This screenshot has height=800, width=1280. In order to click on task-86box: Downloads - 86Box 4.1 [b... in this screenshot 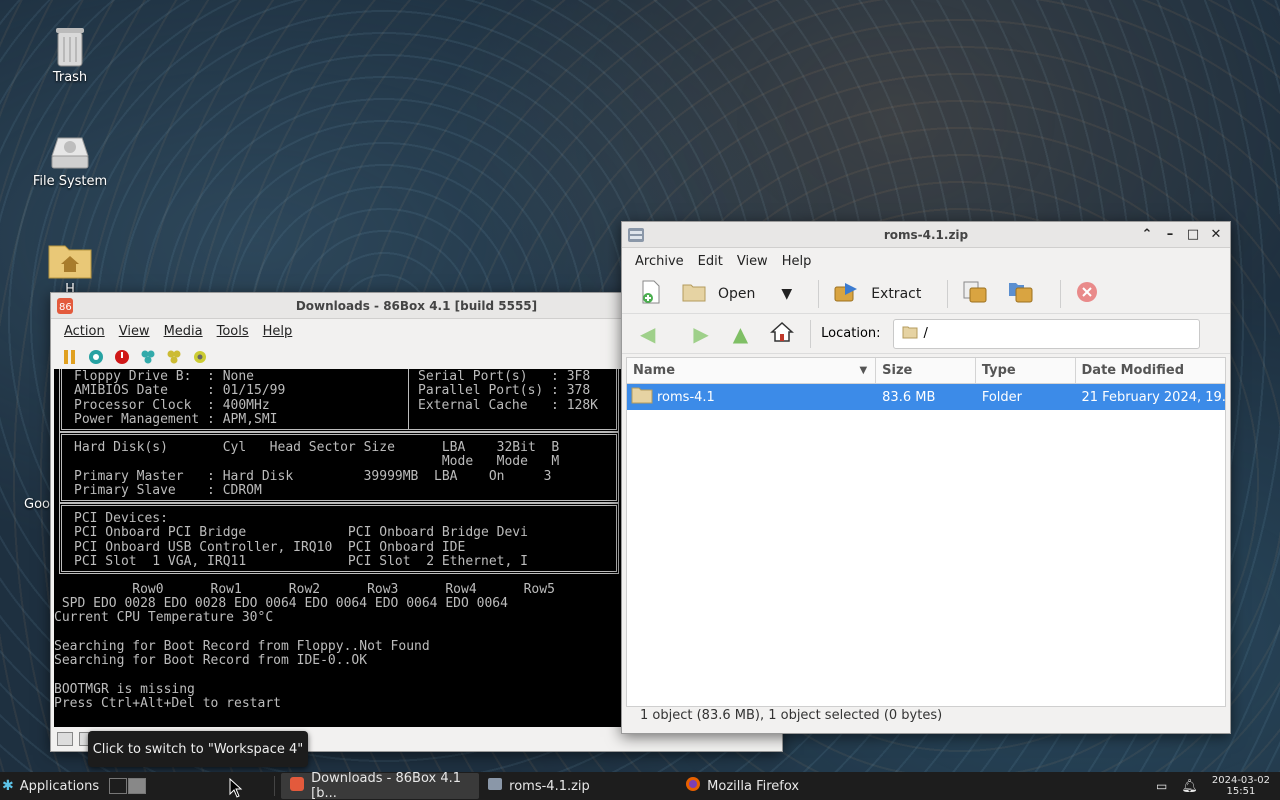, I will do `click(380, 785)`.